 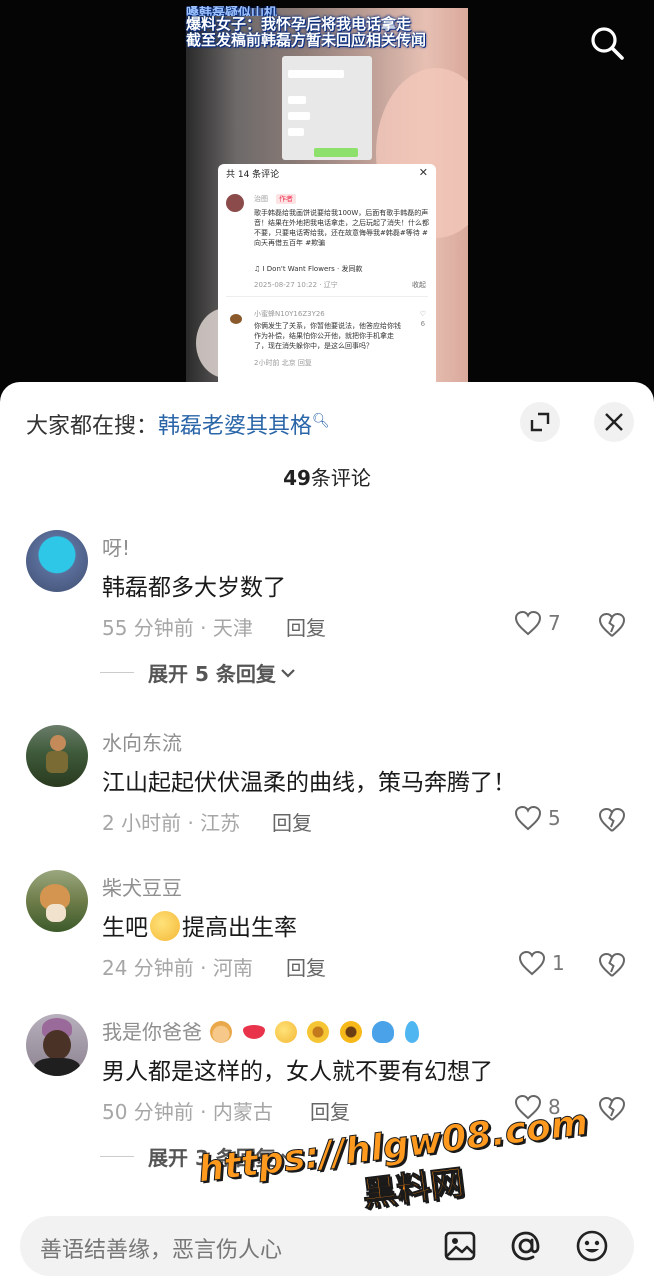 I want to click on close-icon, so click(x=614, y=422).